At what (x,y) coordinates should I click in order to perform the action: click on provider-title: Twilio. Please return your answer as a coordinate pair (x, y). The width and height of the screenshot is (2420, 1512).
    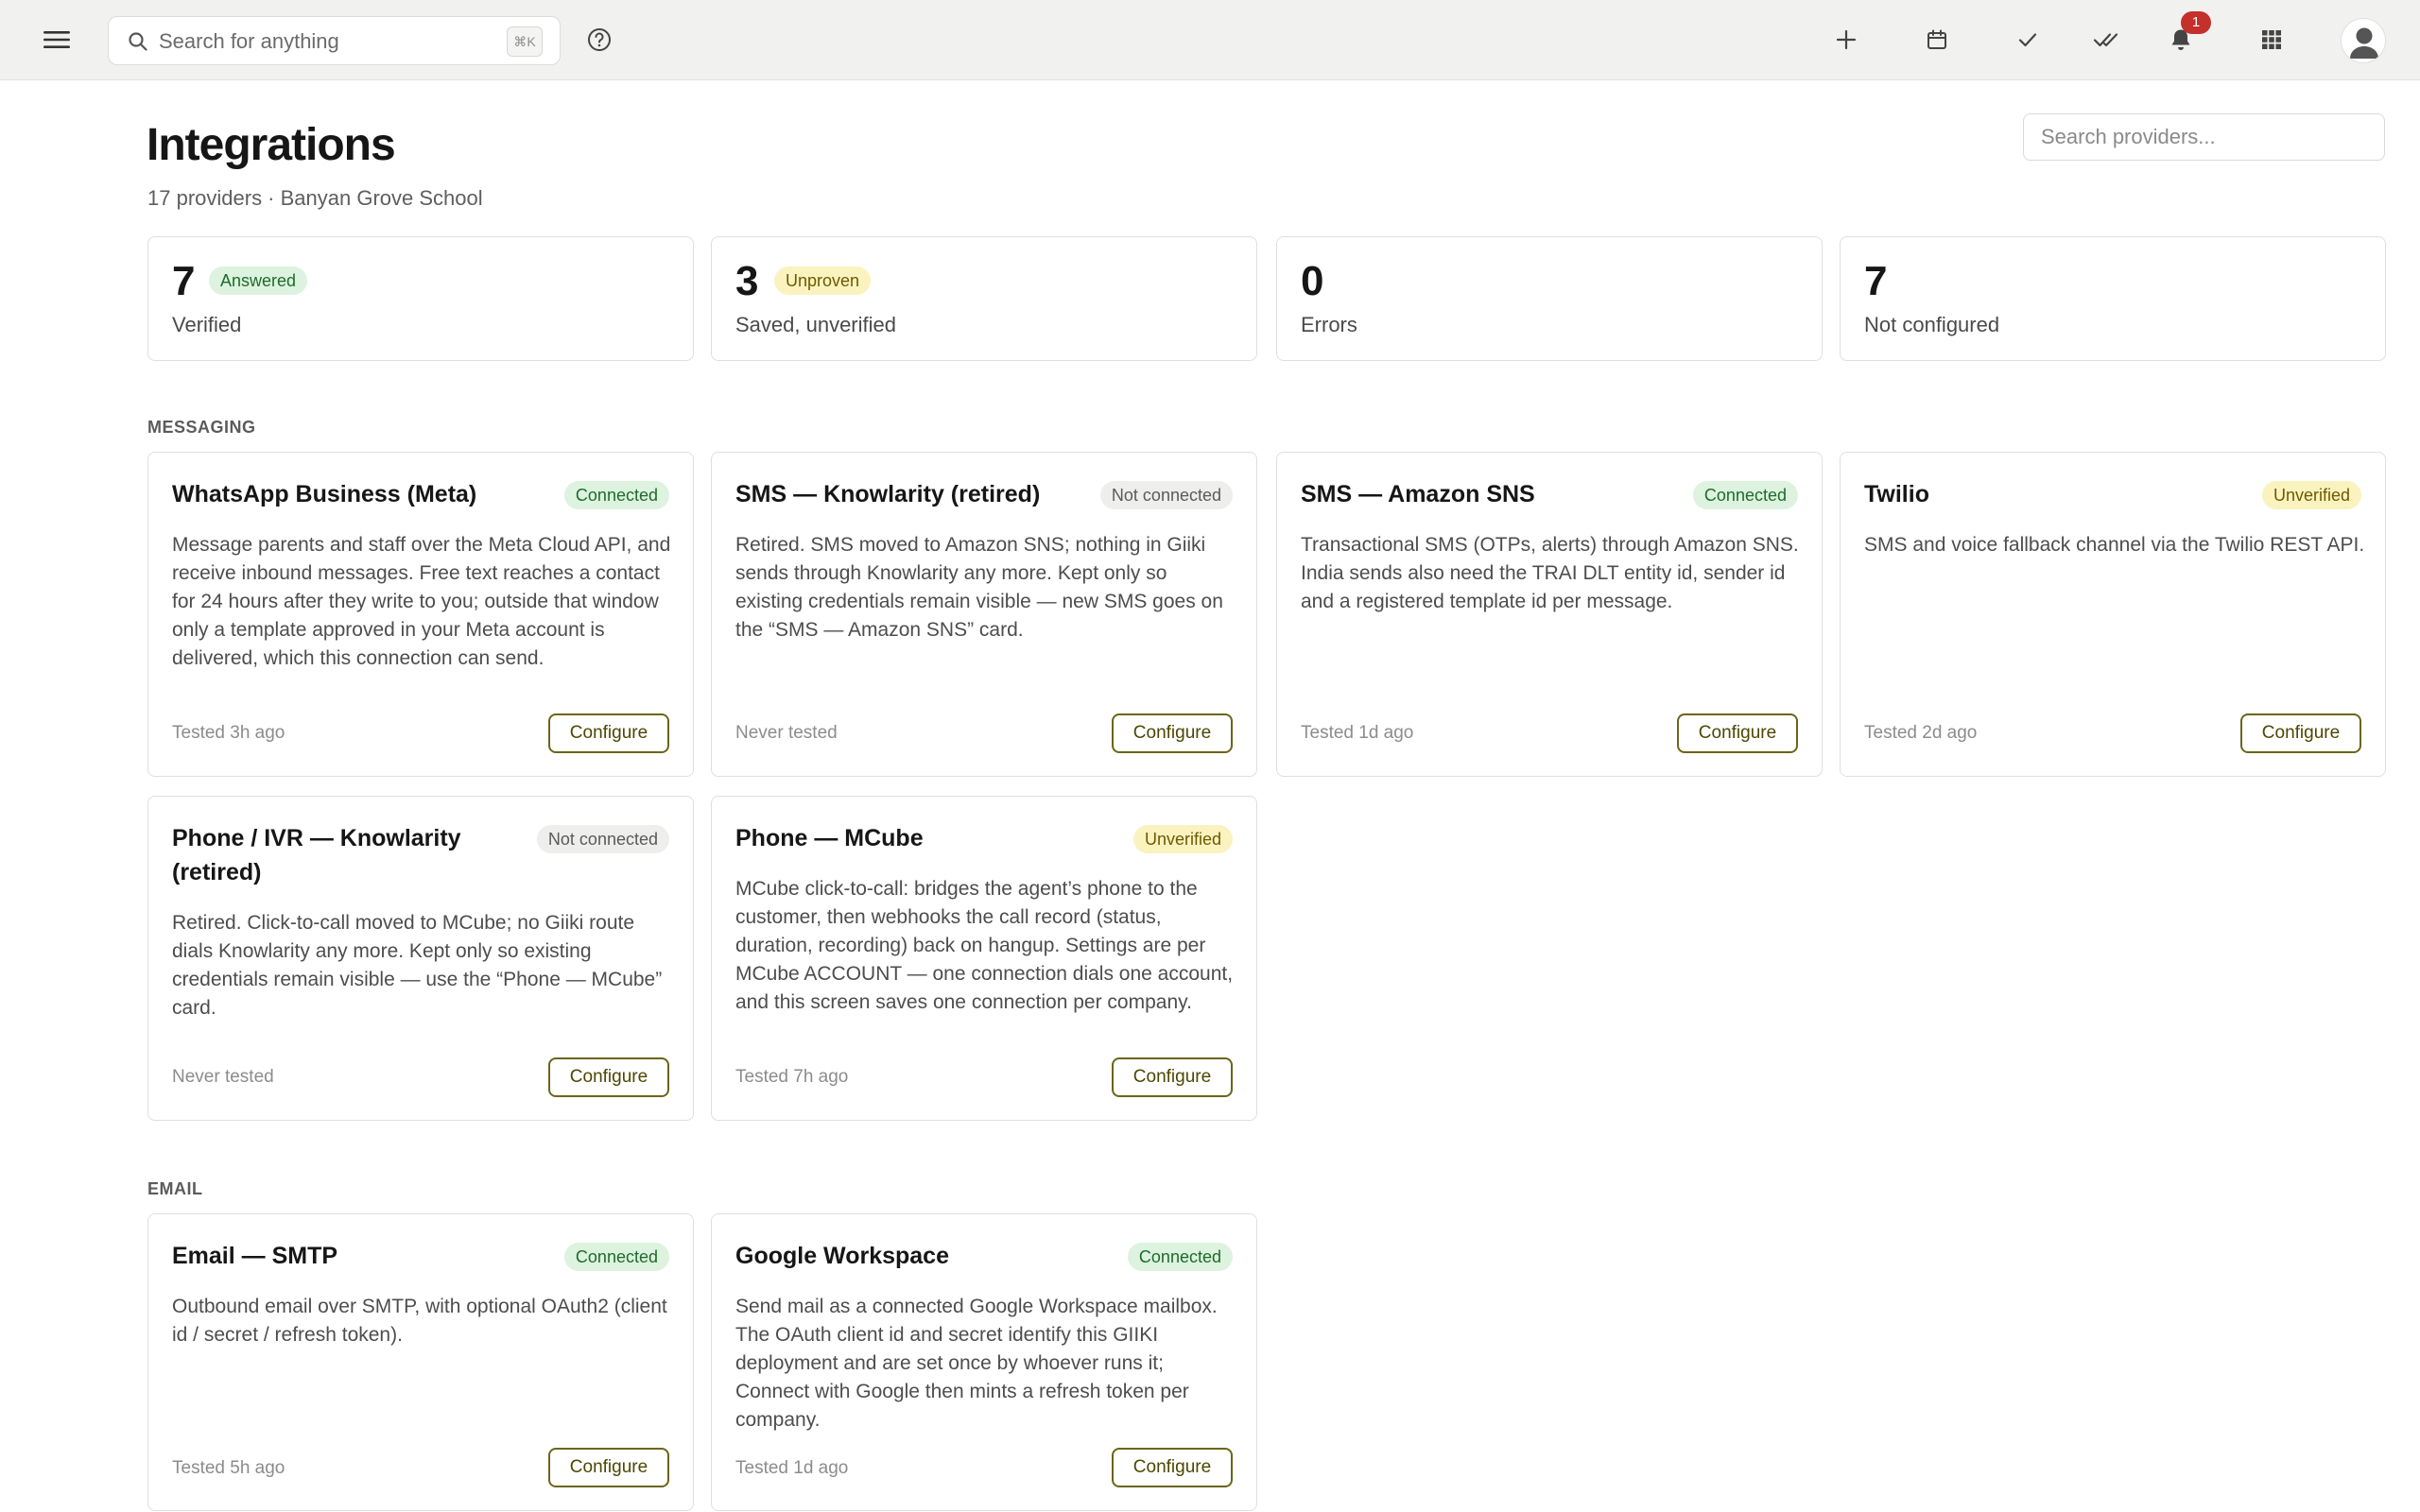
    Looking at the image, I should click on (1896, 494).